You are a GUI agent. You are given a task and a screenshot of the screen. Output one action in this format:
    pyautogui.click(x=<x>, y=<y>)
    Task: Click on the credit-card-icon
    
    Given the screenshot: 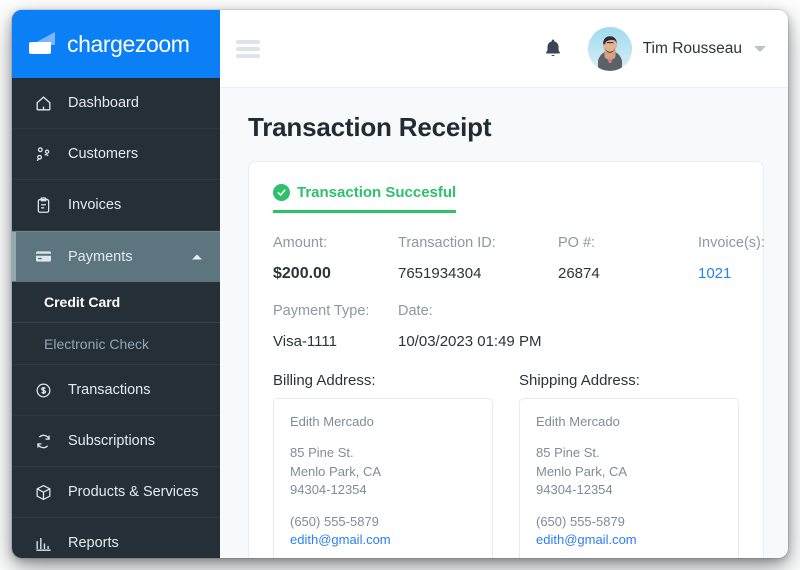 What is the action you would take?
    pyautogui.click(x=45, y=256)
    